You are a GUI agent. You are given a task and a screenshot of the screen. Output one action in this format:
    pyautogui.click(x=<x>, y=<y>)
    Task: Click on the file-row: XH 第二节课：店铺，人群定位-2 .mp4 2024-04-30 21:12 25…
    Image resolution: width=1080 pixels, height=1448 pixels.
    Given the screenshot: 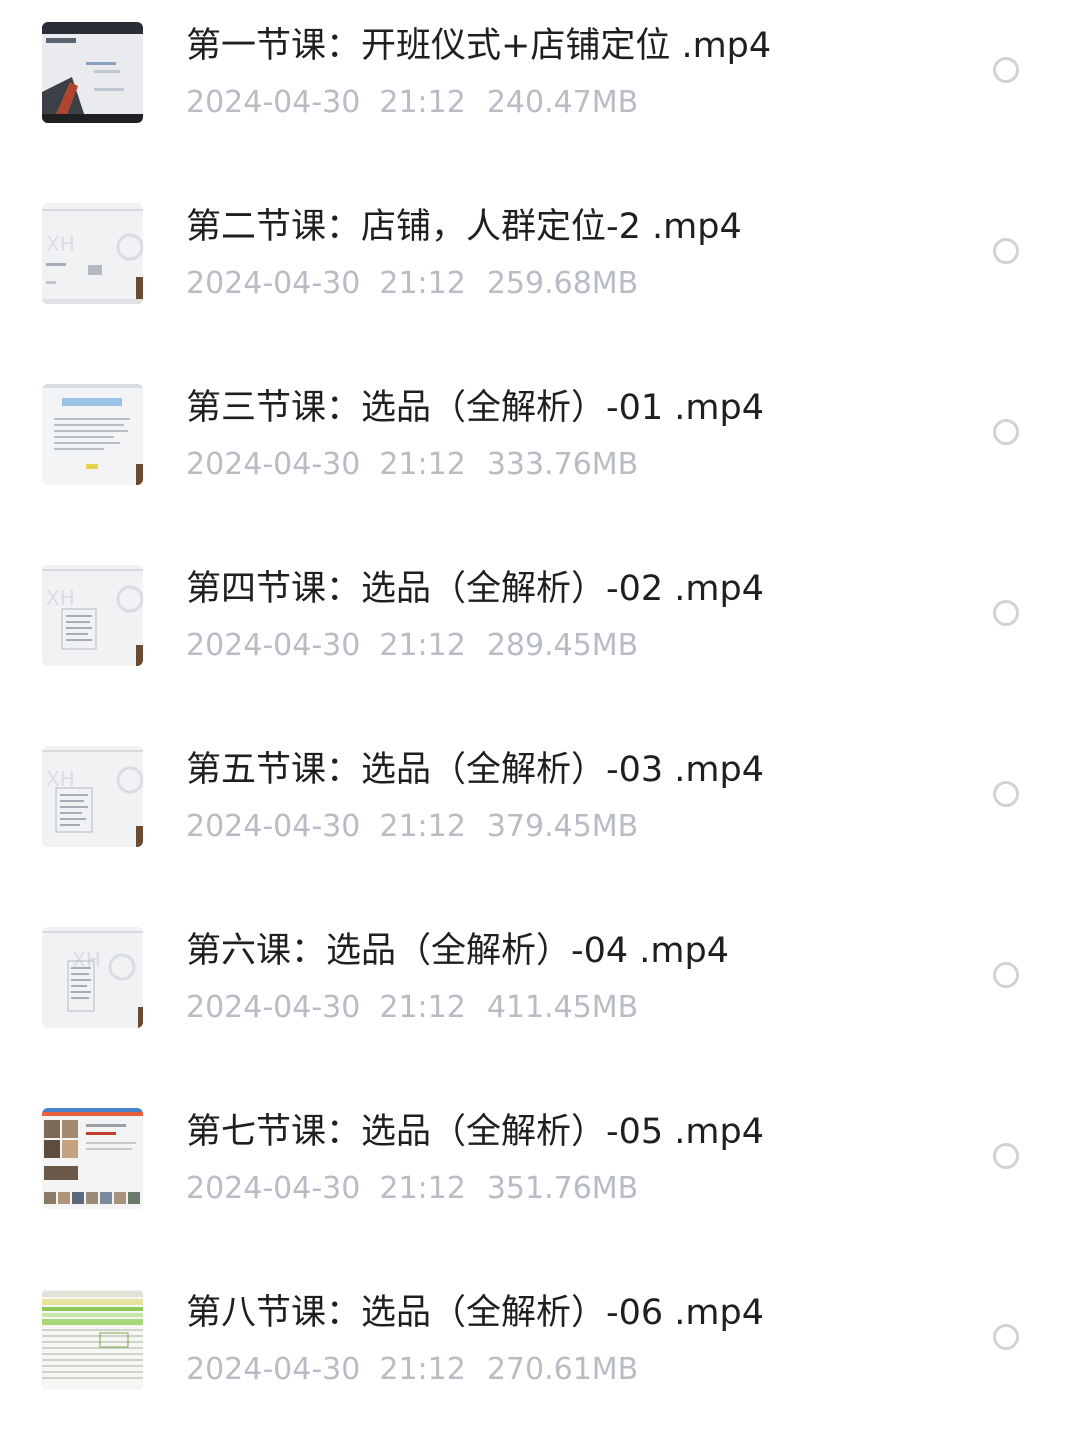 What is the action you would take?
    pyautogui.click(x=540, y=271)
    